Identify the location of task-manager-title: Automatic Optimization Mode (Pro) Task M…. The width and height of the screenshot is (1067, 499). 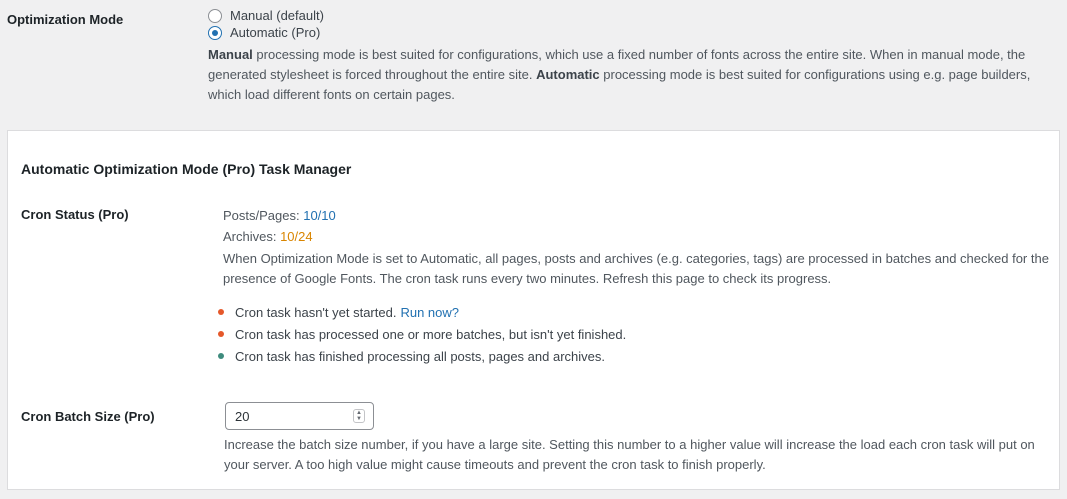
(186, 169).